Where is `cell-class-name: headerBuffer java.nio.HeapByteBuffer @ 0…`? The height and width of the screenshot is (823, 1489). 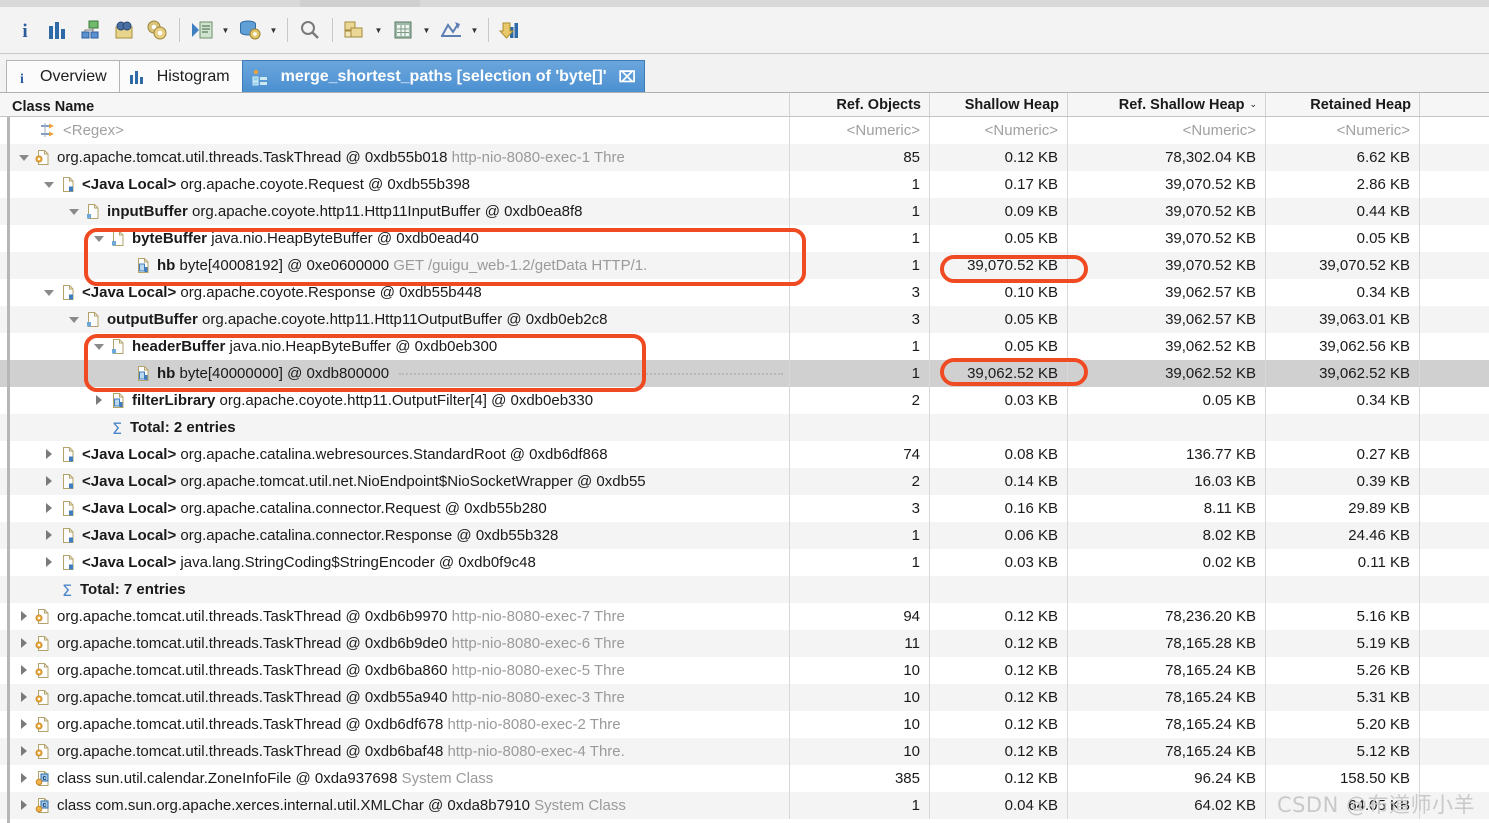
cell-class-name: headerBuffer java.nio.HeapByteBuffer @ 0… is located at coordinates (395, 346).